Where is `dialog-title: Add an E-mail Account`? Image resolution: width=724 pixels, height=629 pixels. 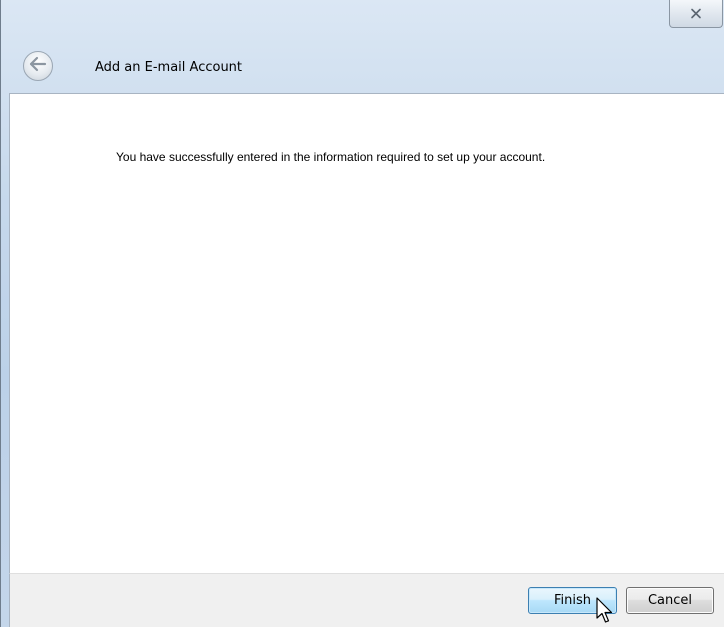 dialog-title: Add an E-mail Account is located at coordinates (169, 67).